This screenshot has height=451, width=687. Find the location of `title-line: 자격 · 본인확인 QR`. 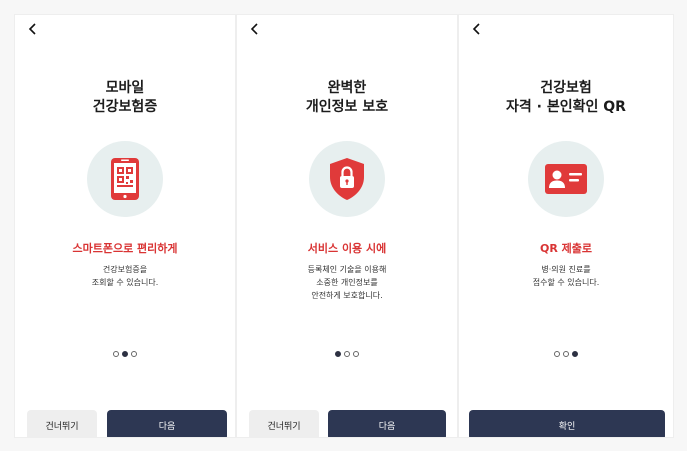

title-line: 자격 · 본인확인 QR is located at coordinates (566, 107).